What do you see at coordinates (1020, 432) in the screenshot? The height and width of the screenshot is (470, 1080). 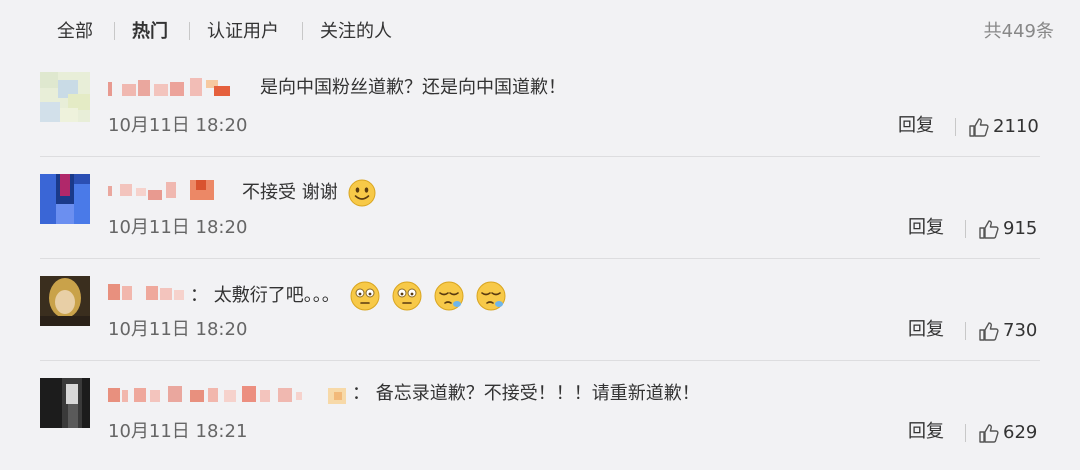 I see `like-count: 629` at bounding box center [1020, 432].